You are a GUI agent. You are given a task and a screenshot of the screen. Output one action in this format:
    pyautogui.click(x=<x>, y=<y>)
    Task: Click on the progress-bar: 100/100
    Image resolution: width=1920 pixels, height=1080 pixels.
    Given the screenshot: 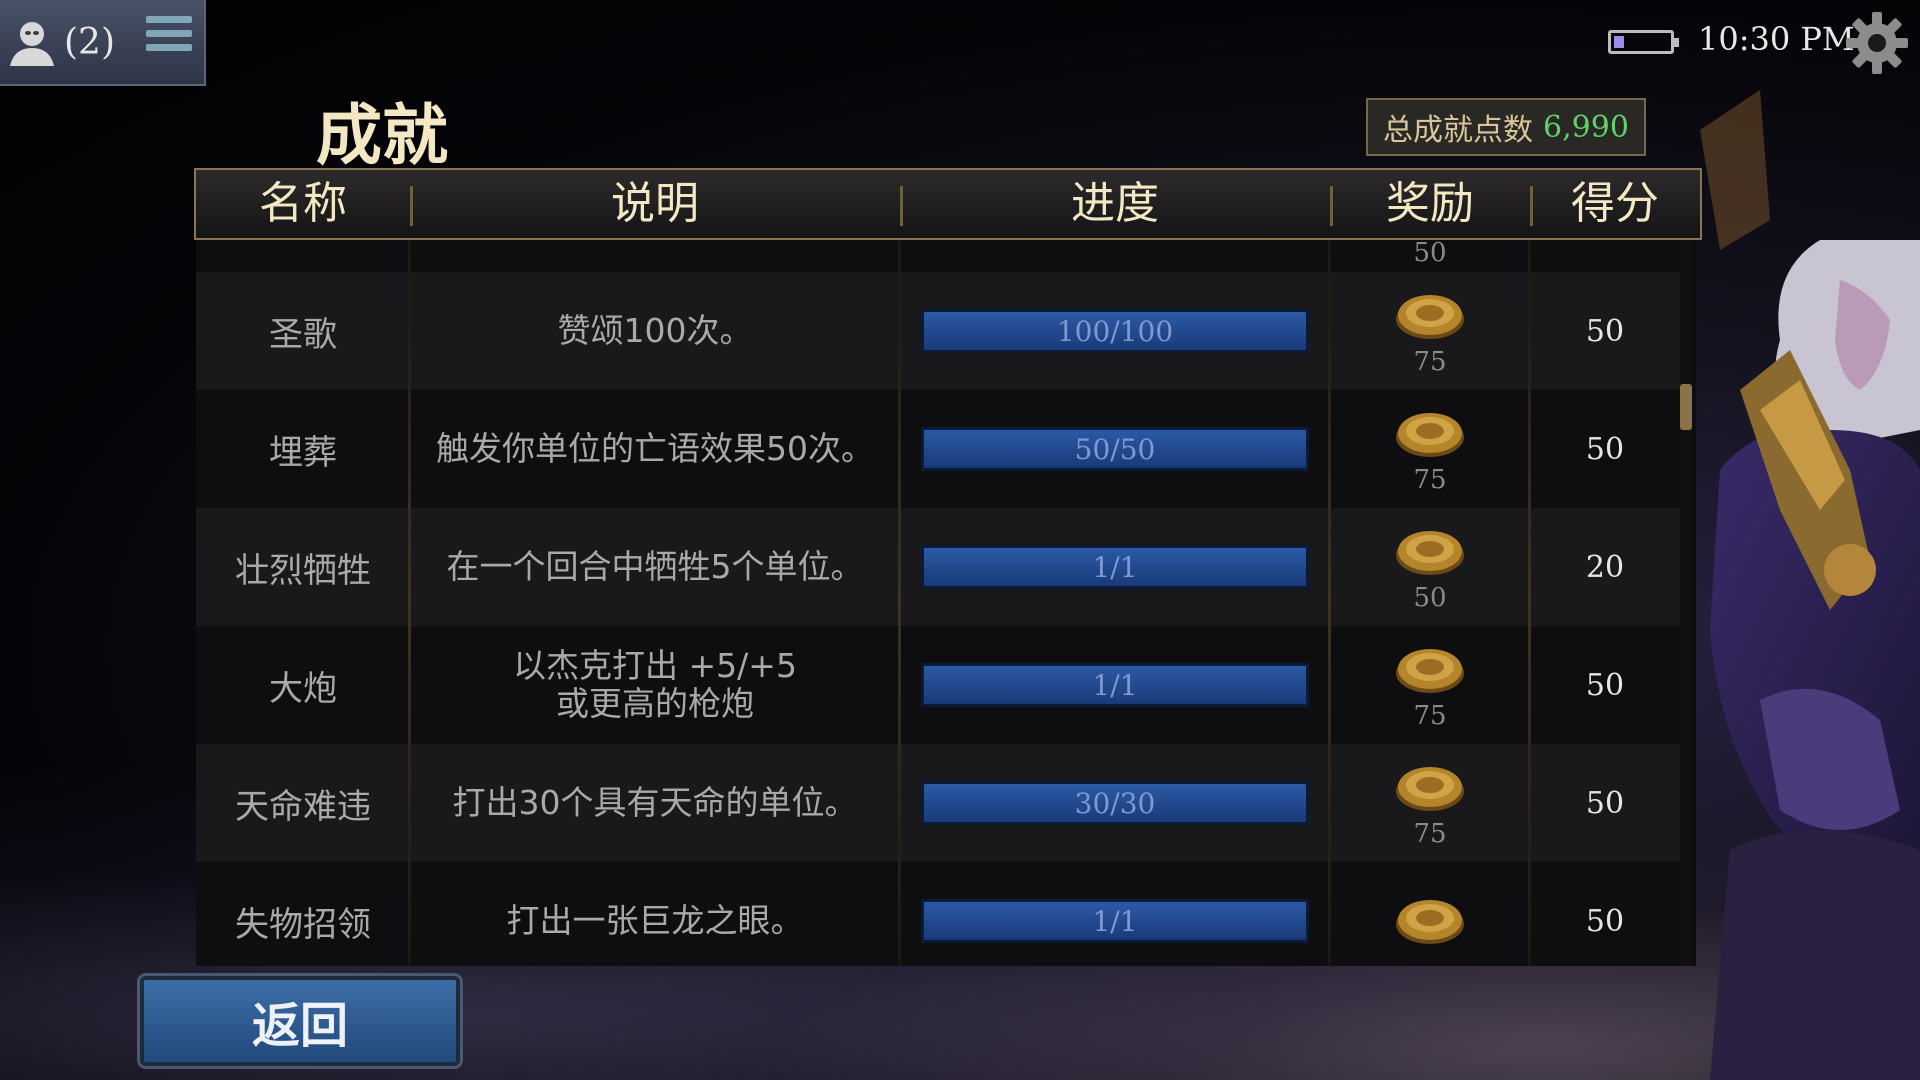 What is the action you would take?
    pyautogui.click(x=1115, y=331)
    